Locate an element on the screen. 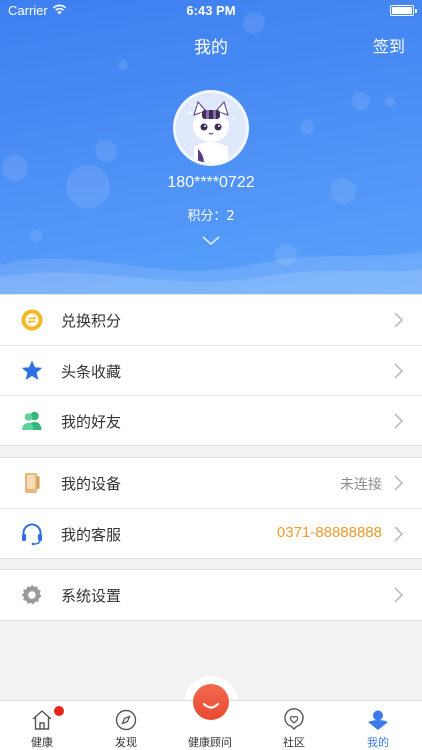  status-bar: Carrier 6:43 PM is located at coordinates (211, 11).